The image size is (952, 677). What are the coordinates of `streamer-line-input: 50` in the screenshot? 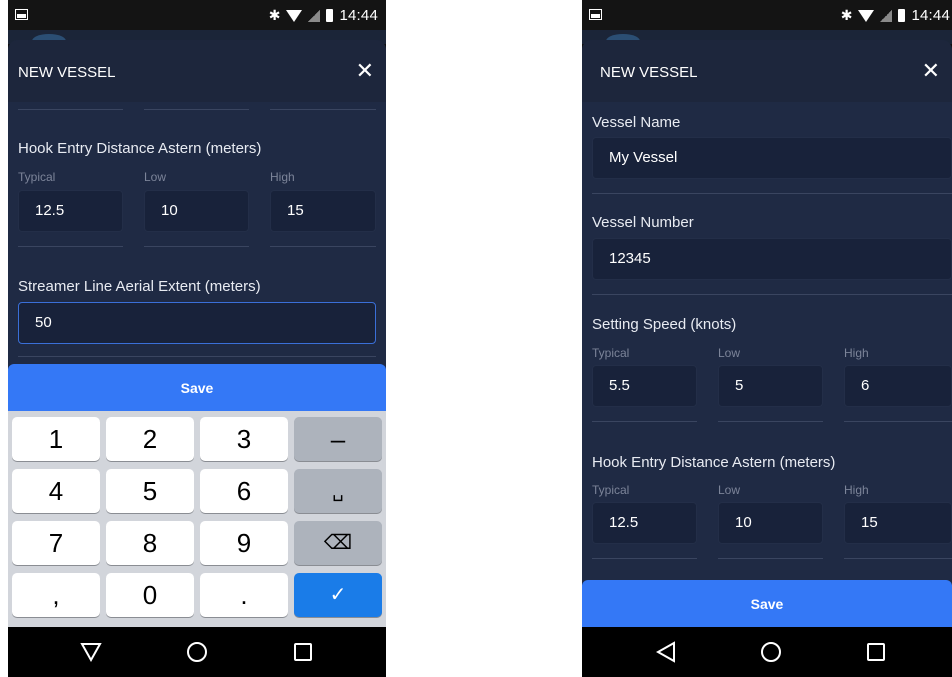 It's located at (197, 323).